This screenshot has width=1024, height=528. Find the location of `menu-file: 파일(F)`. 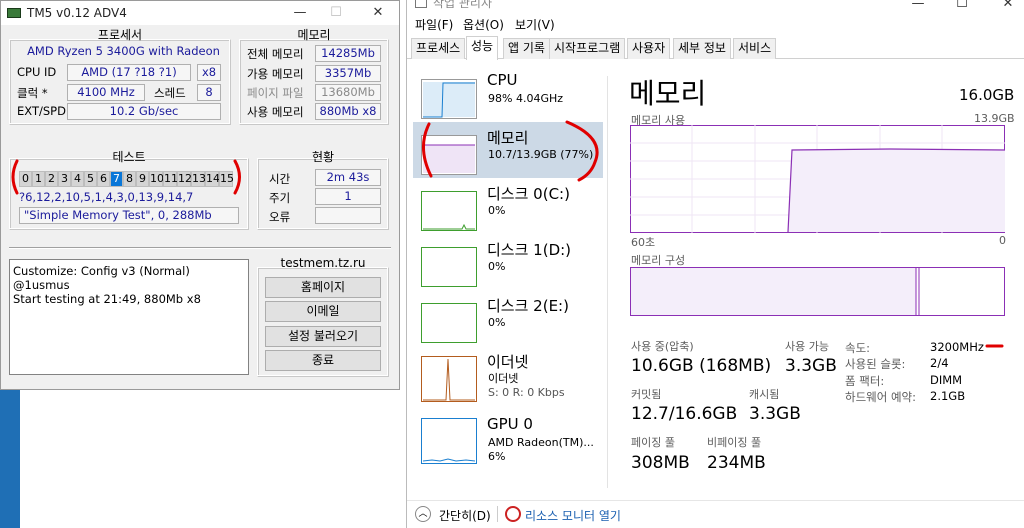

menu-file: 파일(F) is located at coordinates (434, 24).